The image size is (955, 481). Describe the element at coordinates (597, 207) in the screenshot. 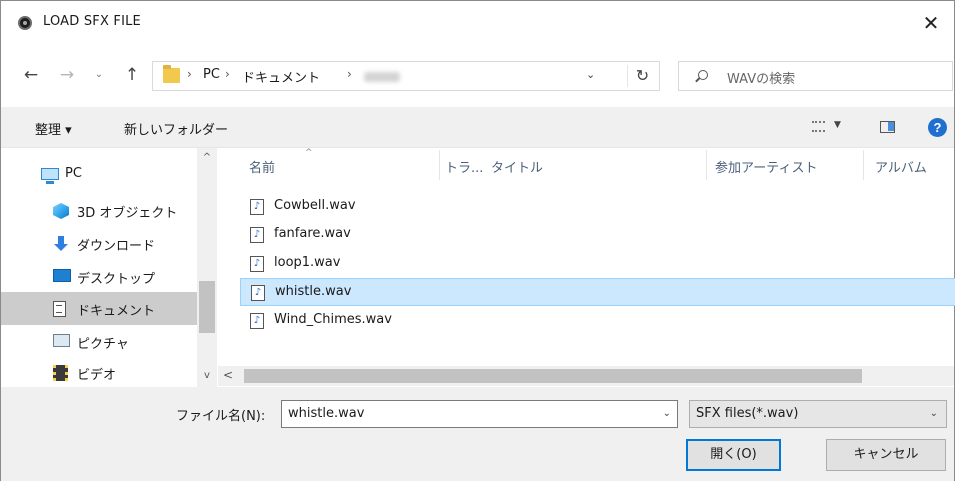

I see `file-row-cowbell: ♪ Cowbell.wav` at that location.